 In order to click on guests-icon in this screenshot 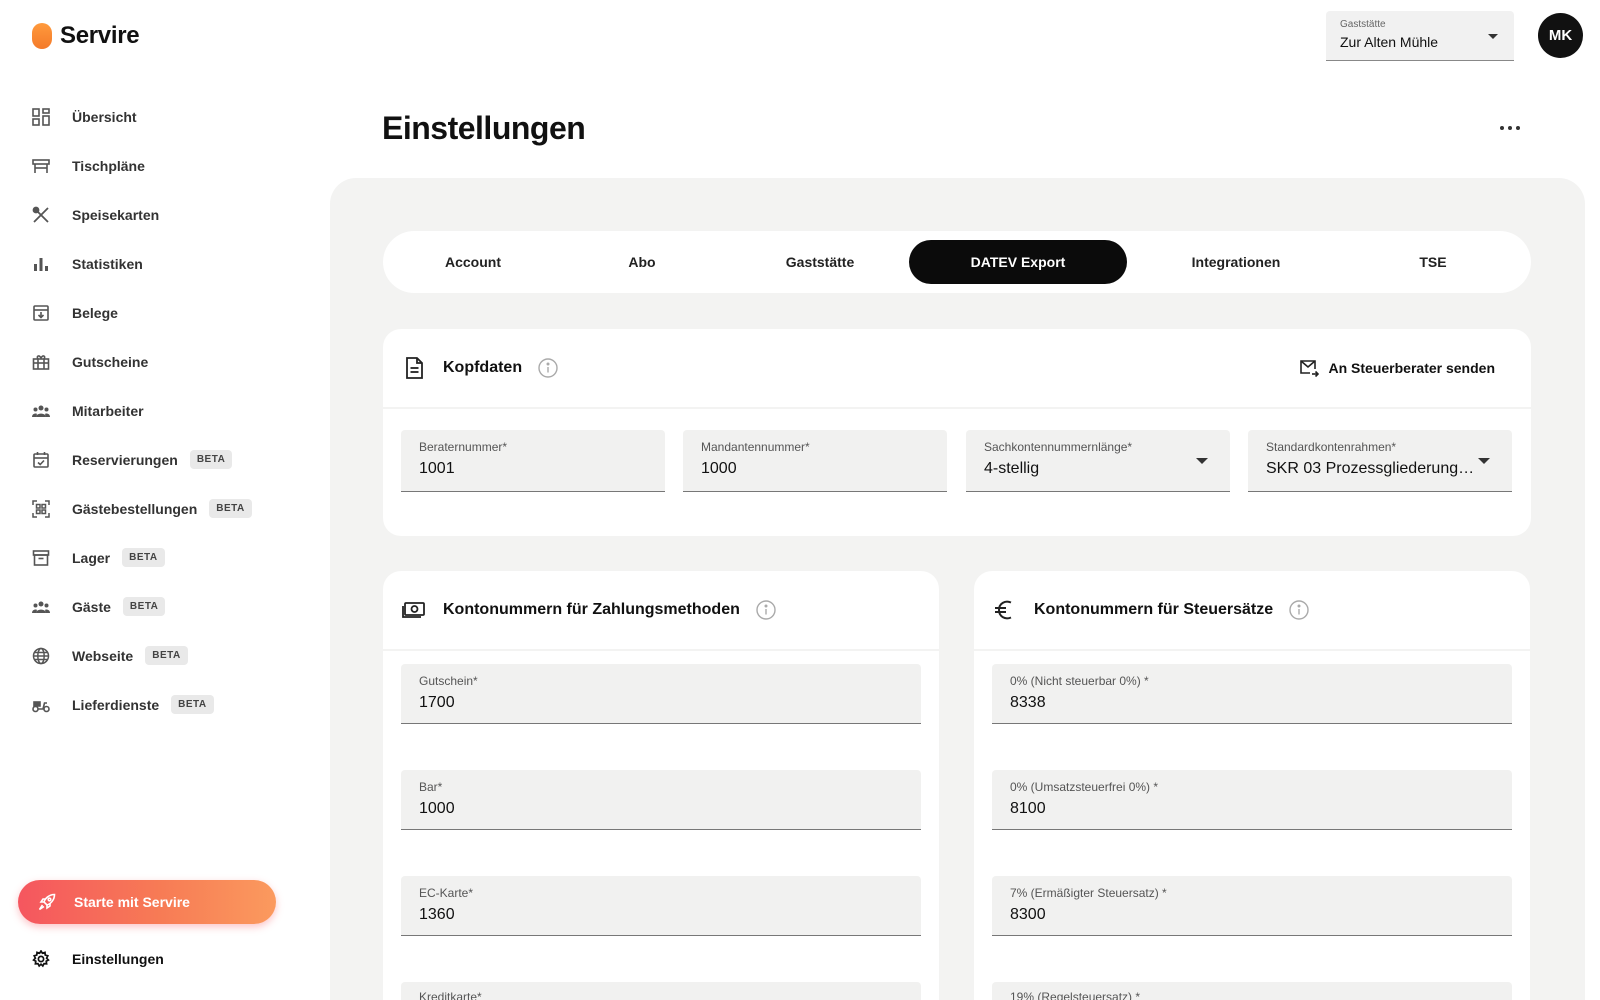, I will do `click(41, 607)`.